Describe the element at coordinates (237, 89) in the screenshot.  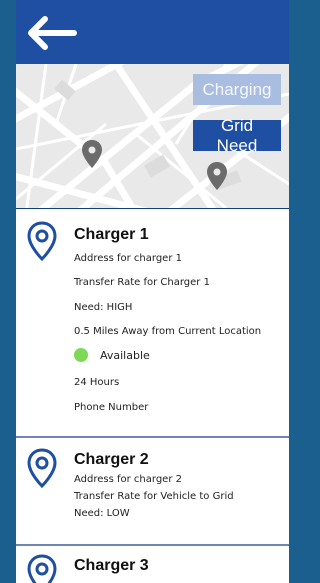
I see `charging-filter-button: Charging` at that location.